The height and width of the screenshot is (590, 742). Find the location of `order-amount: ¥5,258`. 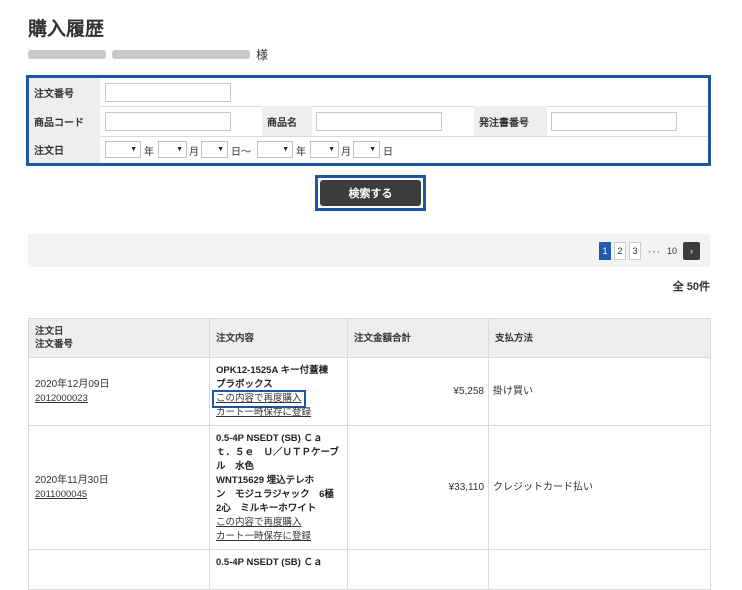

order-amount: ¥5,258 is located at coordinates (418, 391).